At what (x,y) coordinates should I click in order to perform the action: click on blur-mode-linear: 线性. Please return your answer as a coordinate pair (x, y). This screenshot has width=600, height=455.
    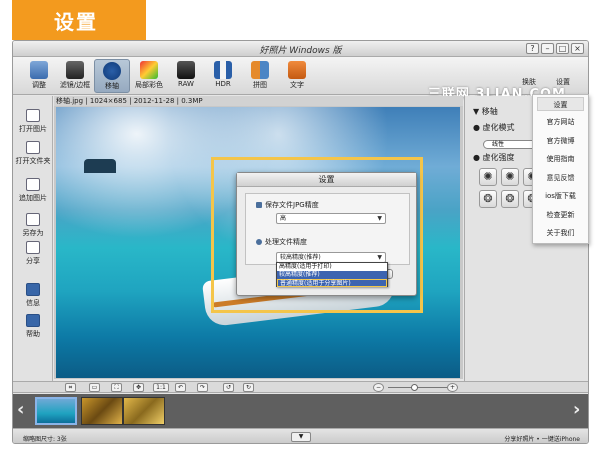
    Looking at the image, I should click on (510, 144).